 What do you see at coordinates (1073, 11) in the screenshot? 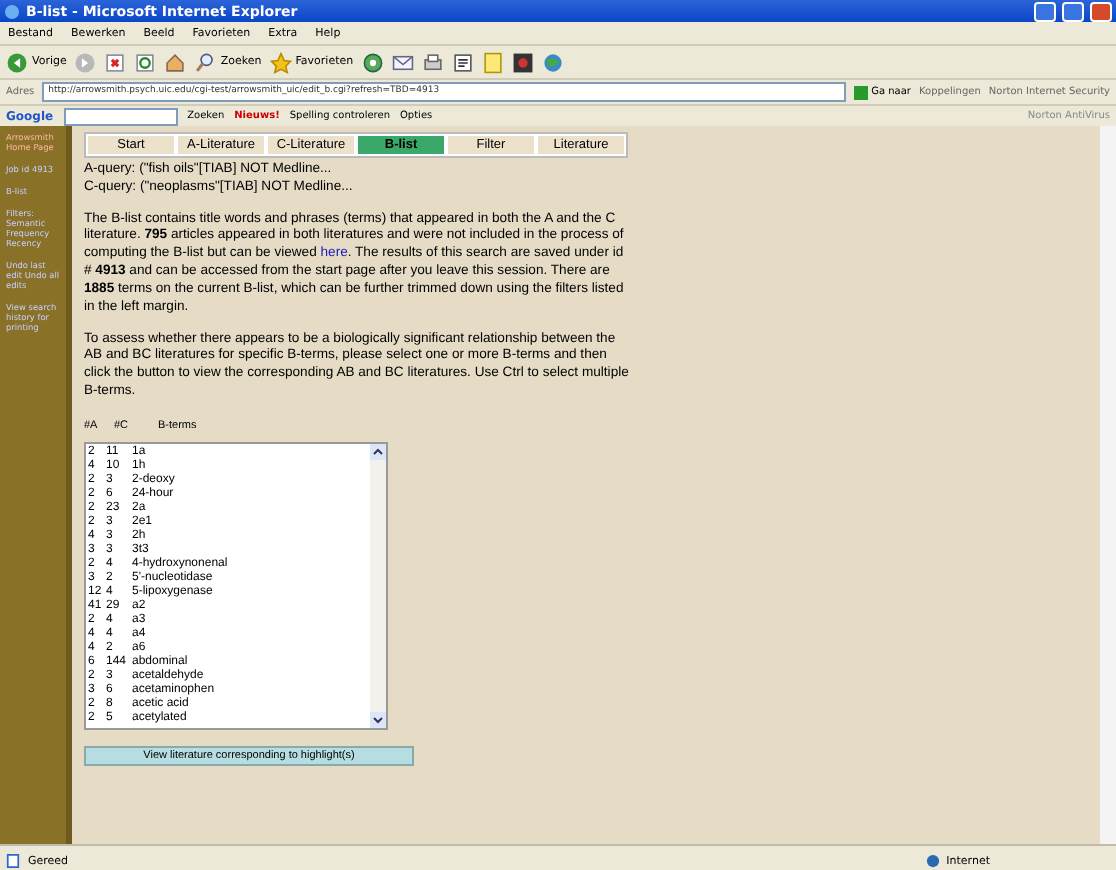
I see `maximize-button` at bounding box center [1073, 11].